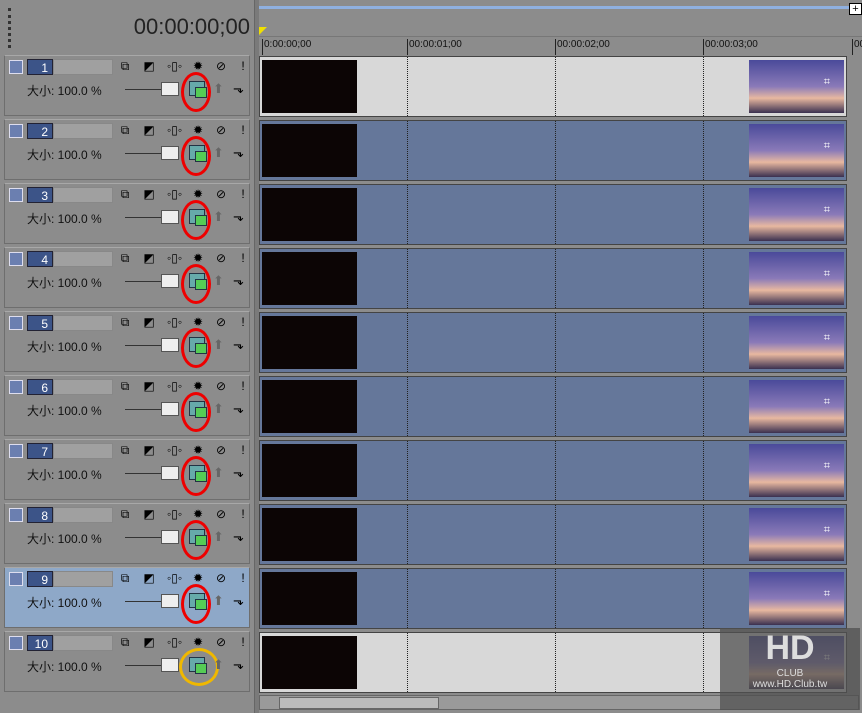 The width and height of the screenshot is (862, 713). Describe the element at coordinates (10, 28) in the screenshot. I see `panel-grip` at that location.